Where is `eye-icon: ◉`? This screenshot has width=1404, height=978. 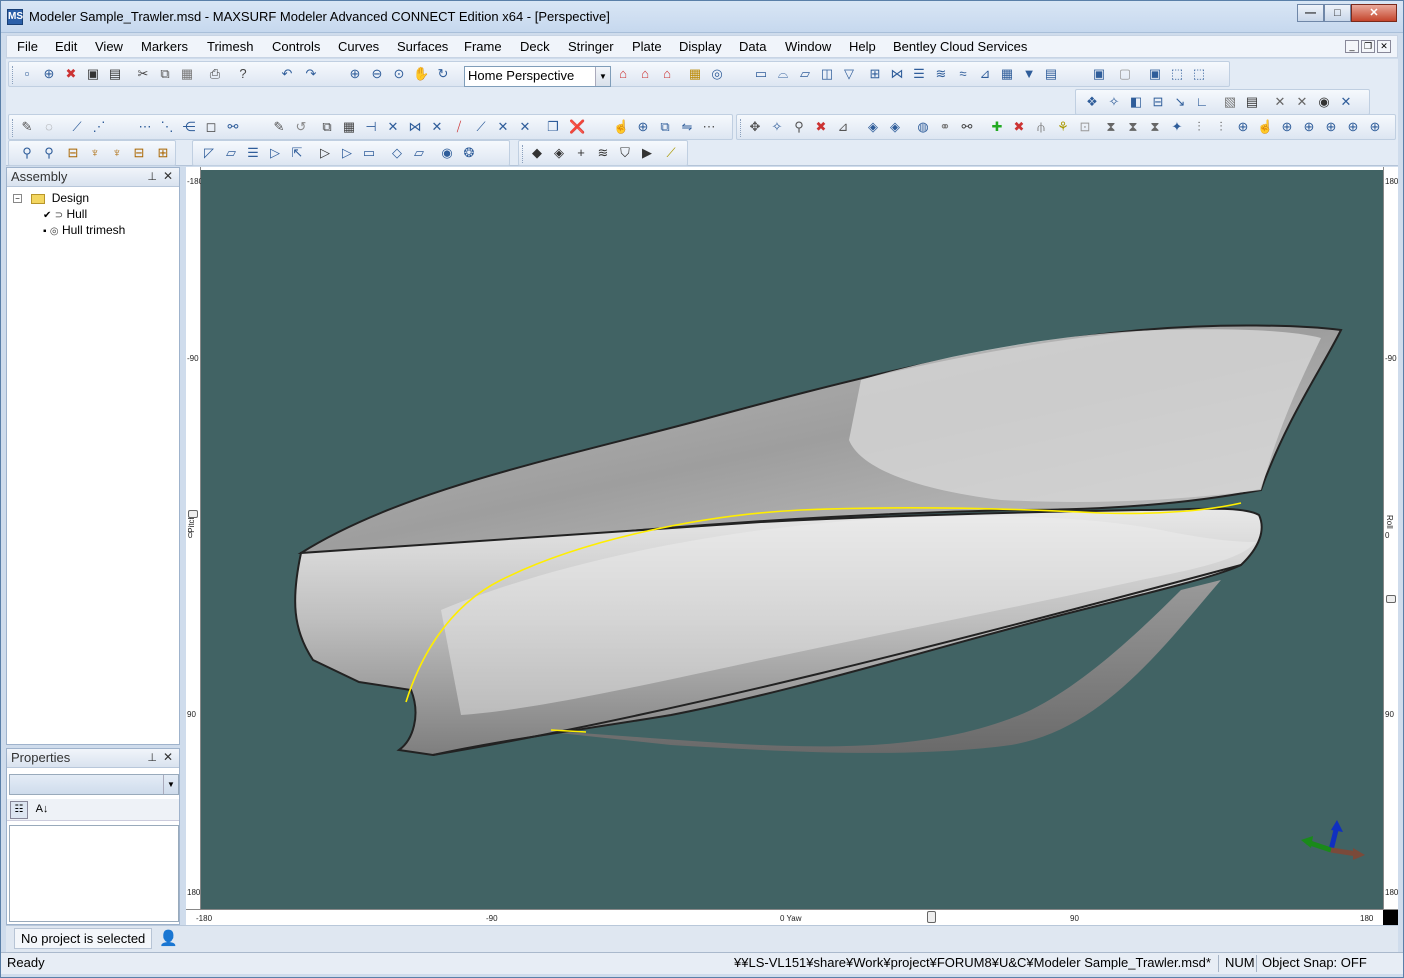
eye-icon: ◉ is located at coordinates (447, 153).